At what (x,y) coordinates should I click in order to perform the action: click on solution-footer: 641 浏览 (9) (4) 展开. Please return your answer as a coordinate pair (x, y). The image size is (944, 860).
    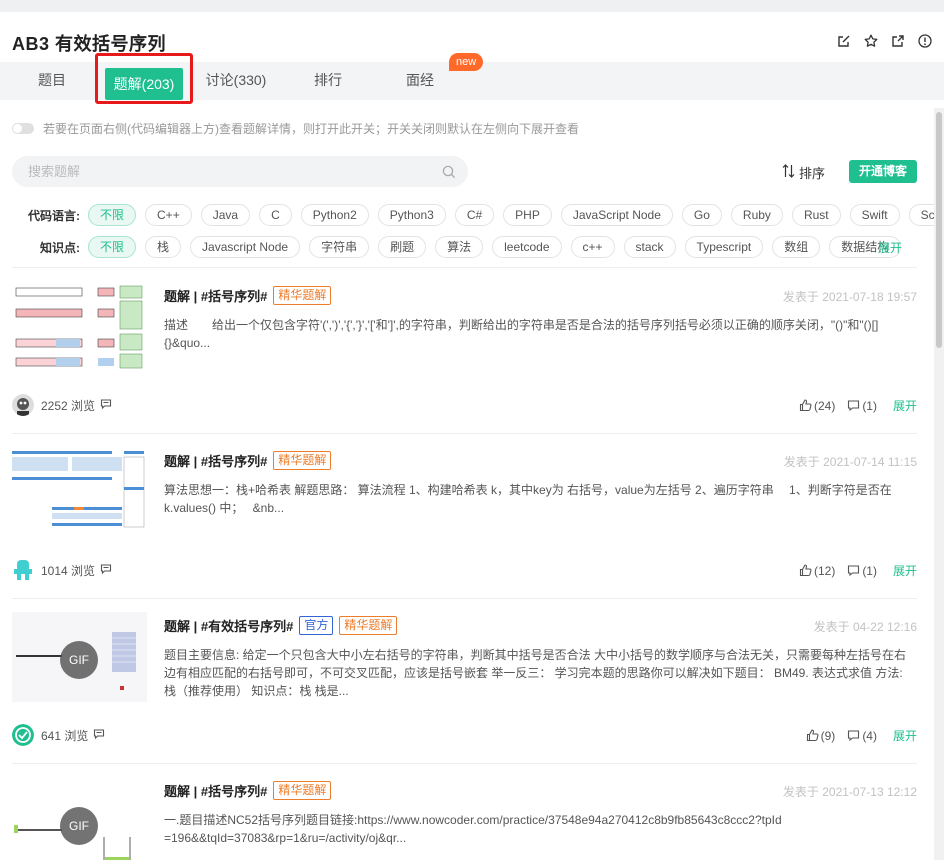
    Looking at the image, I should click on (464, 735).